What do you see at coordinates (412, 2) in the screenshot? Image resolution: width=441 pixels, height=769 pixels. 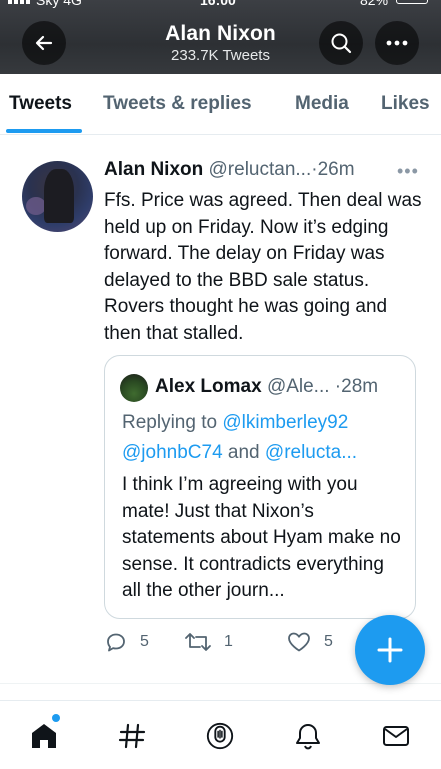 I see `battery-icon` at bounding box center [412, 2].